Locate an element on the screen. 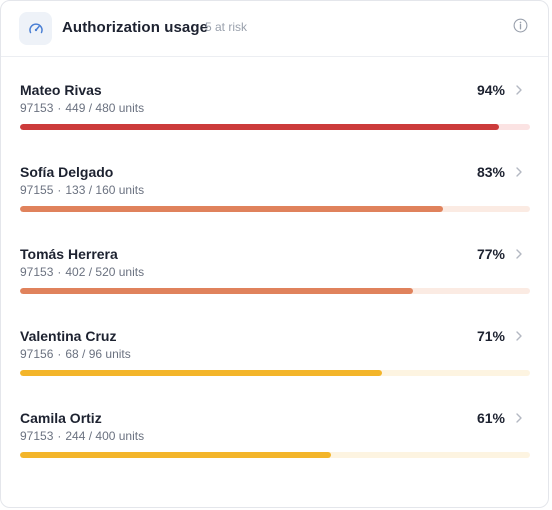 The width and height of the screenshot is (552, 510). client-meta: 97155 · 133 / 160 units is located at coordinates (82, 190).